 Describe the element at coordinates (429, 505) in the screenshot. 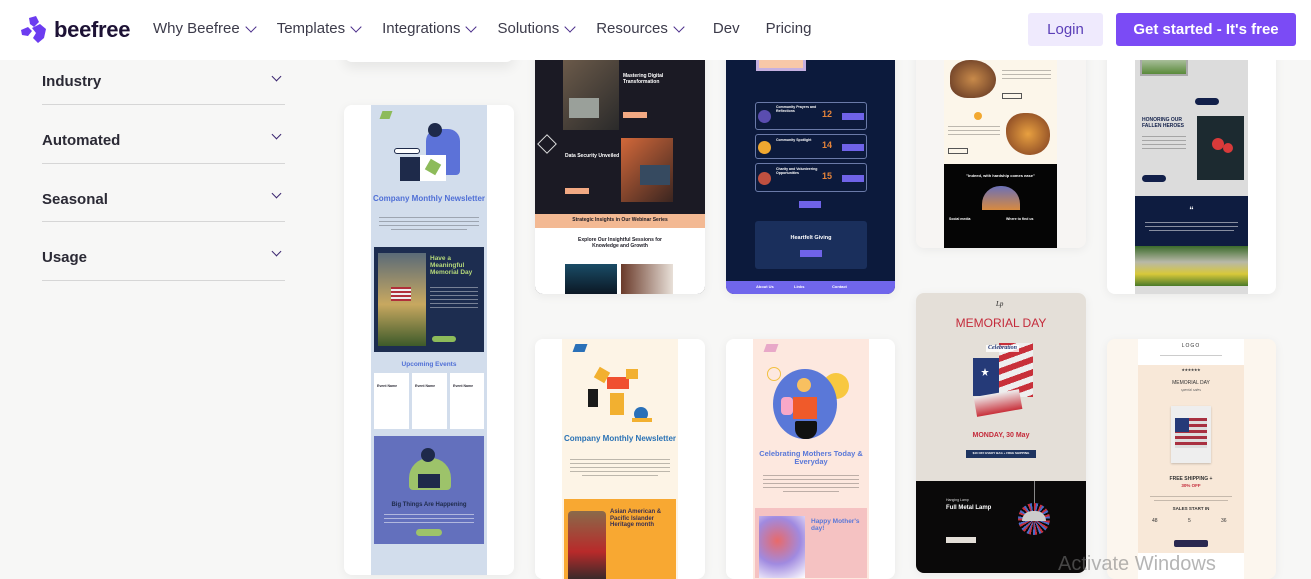

I see `section-title: Big Things Are Happening` at that location.